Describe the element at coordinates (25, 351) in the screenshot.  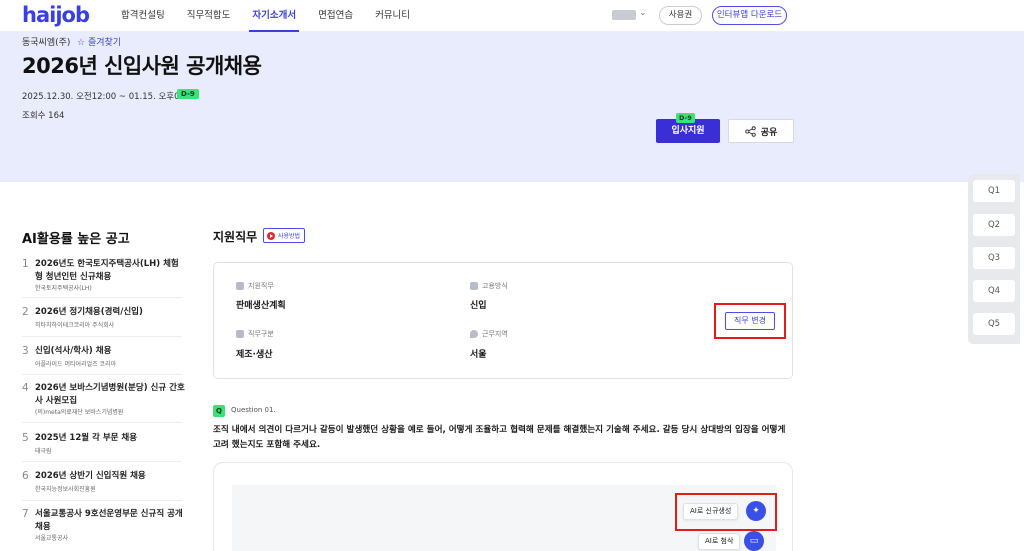
I see `rank-number: 3` at that location.